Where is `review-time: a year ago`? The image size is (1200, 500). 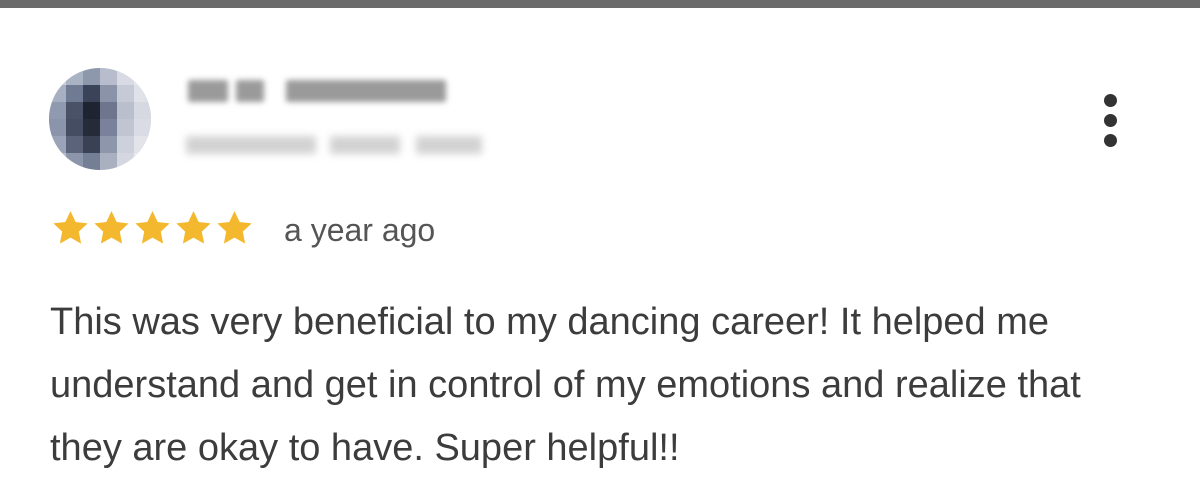
review-time: a year ago is located at coordinates (360, 230).